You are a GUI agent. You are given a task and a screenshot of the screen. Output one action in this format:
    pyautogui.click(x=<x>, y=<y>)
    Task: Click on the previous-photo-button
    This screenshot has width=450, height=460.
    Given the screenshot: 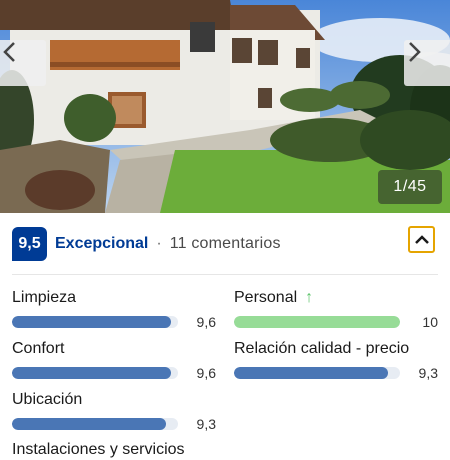 What is the action you would take?
    pyautogui.click(x=23, y=63)
    